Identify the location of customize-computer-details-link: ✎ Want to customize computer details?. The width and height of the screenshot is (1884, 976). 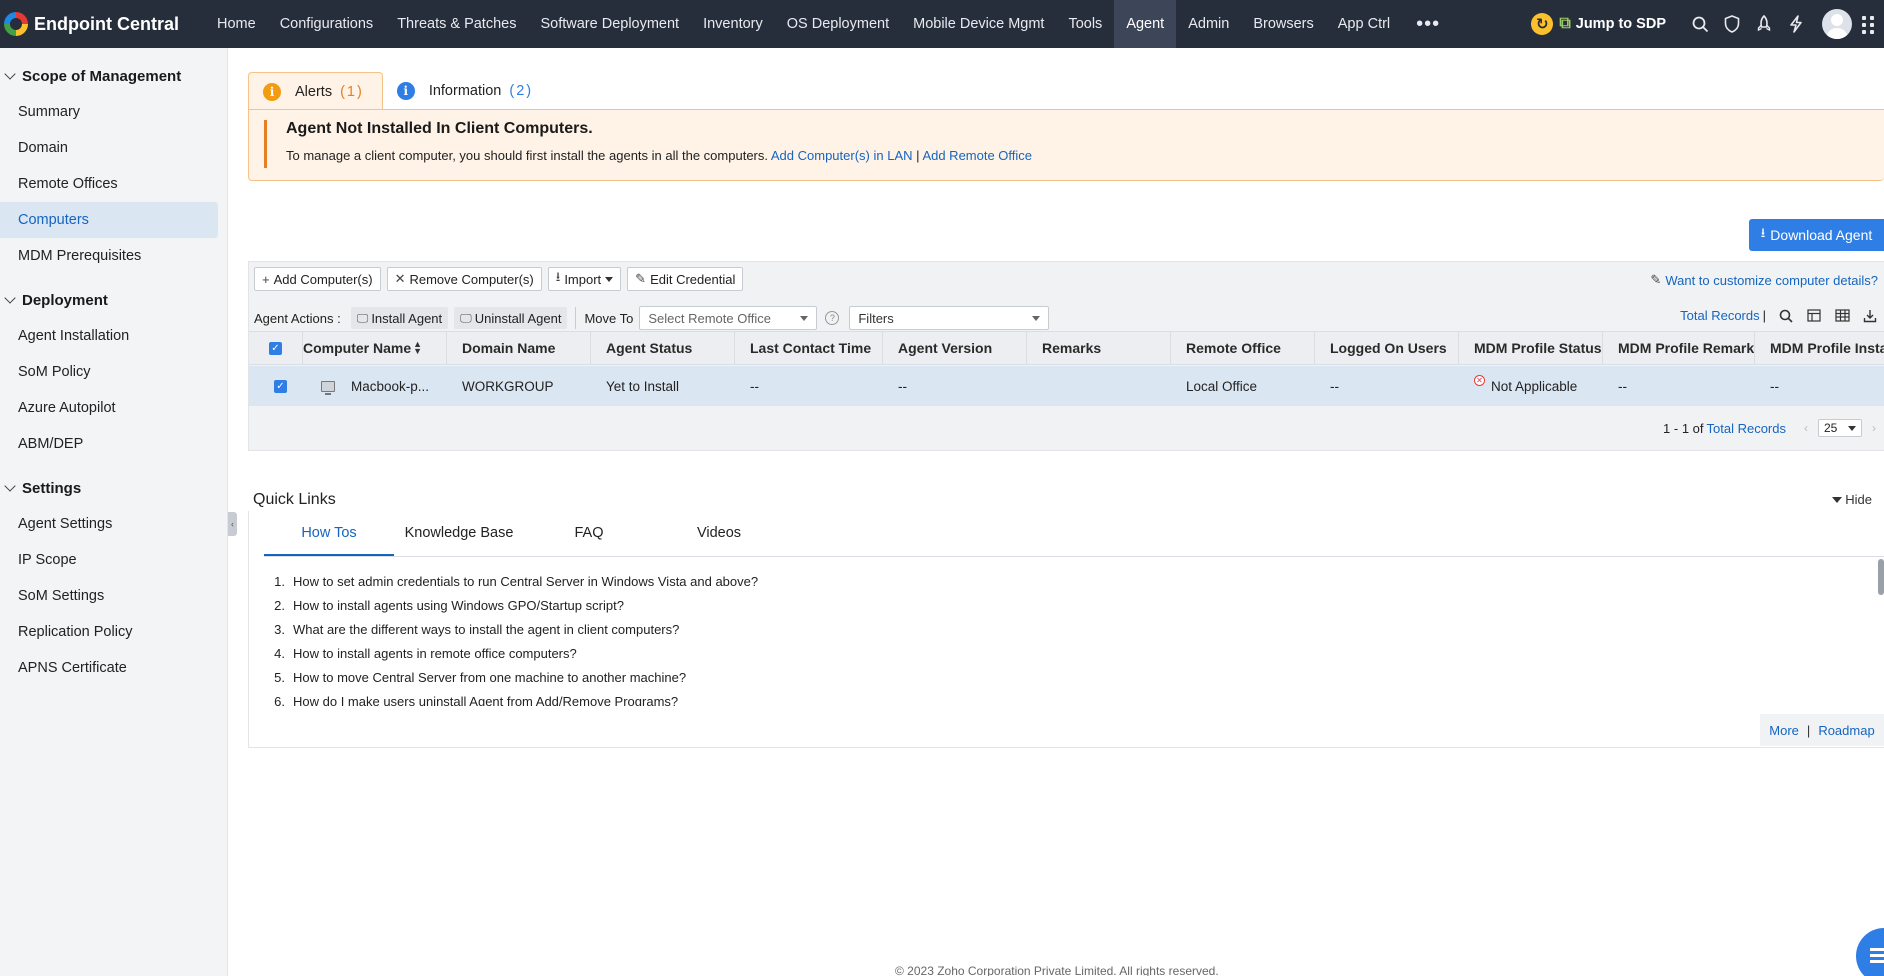
(1764, 280).